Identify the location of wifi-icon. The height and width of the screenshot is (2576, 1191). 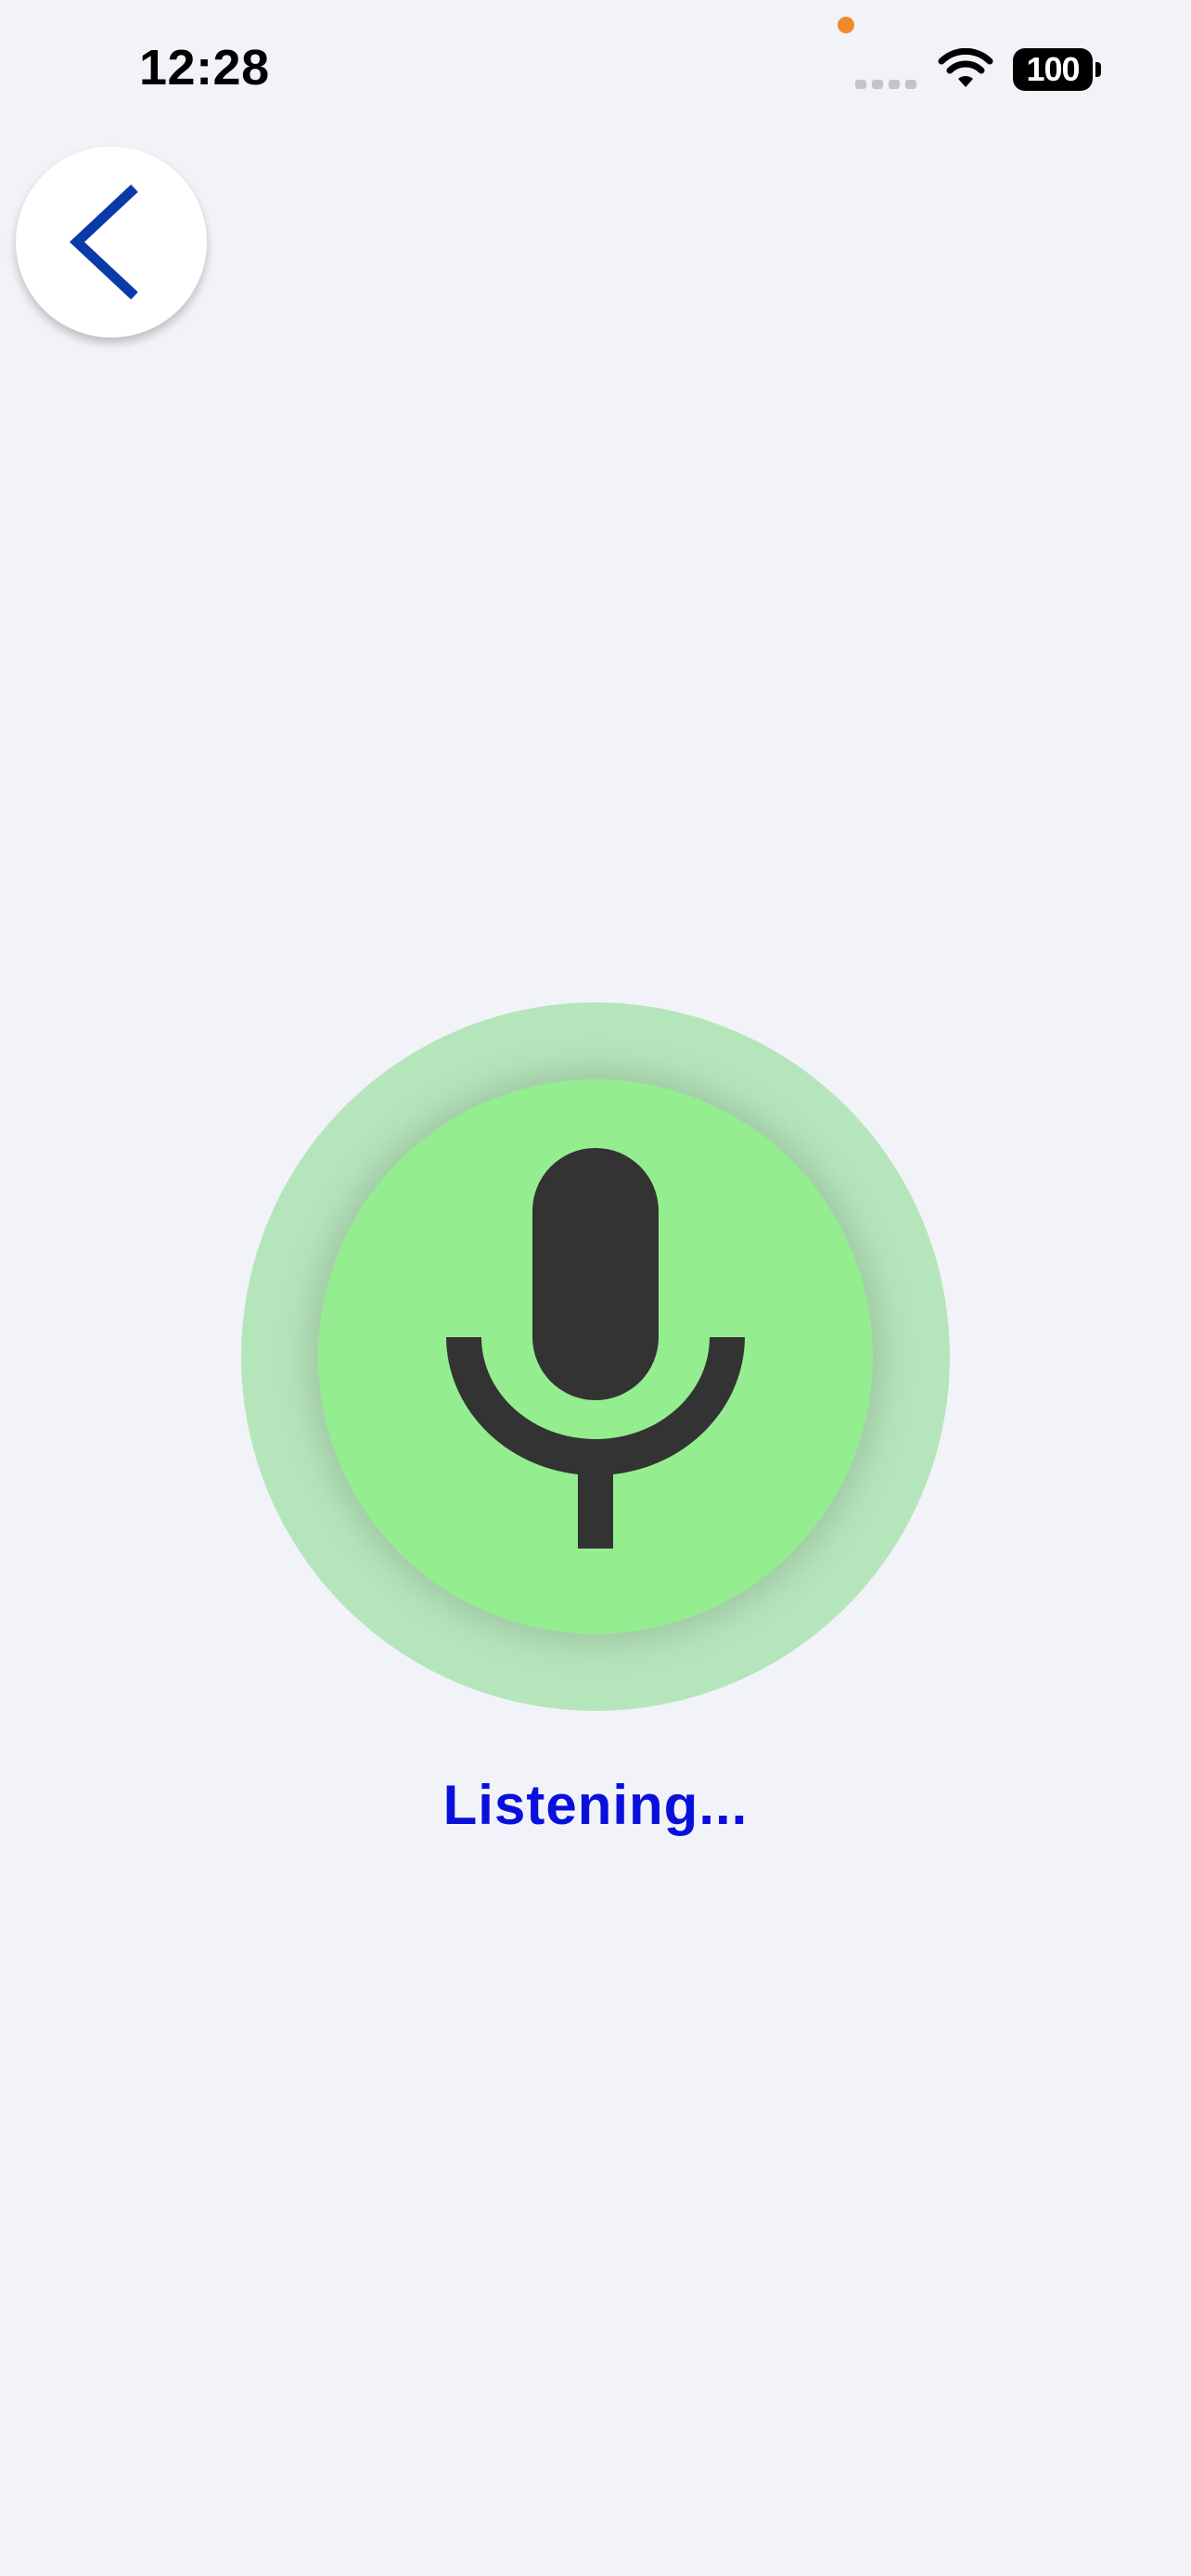
(966, 67).